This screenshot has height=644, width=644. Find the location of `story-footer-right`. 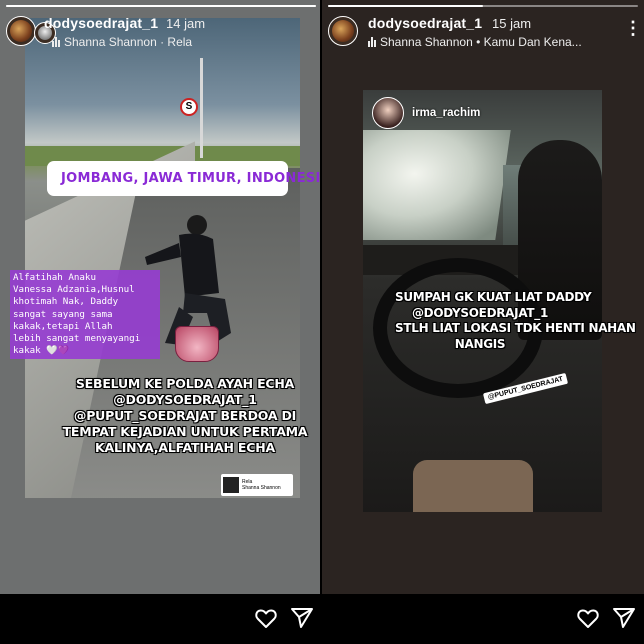

story-footer-right is located at coordinates (483, 619).